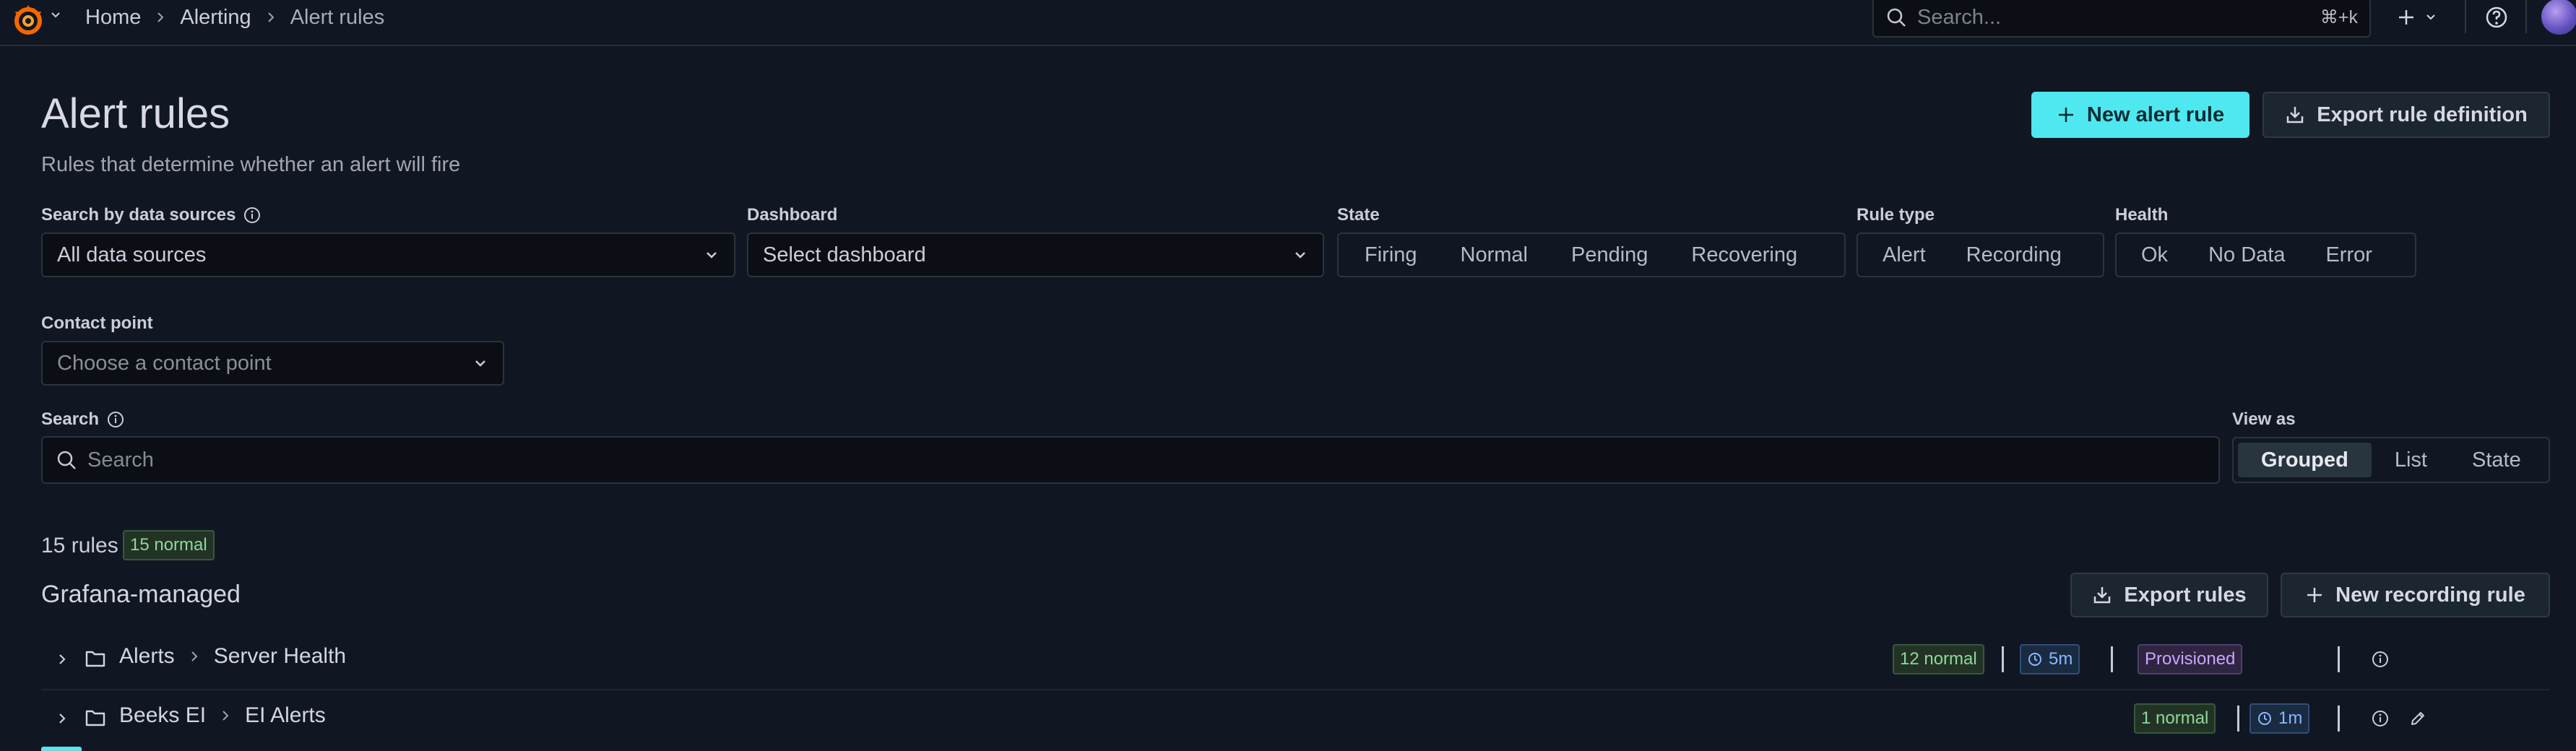  I want to click on search-label-text: Search, so click(70, 419).